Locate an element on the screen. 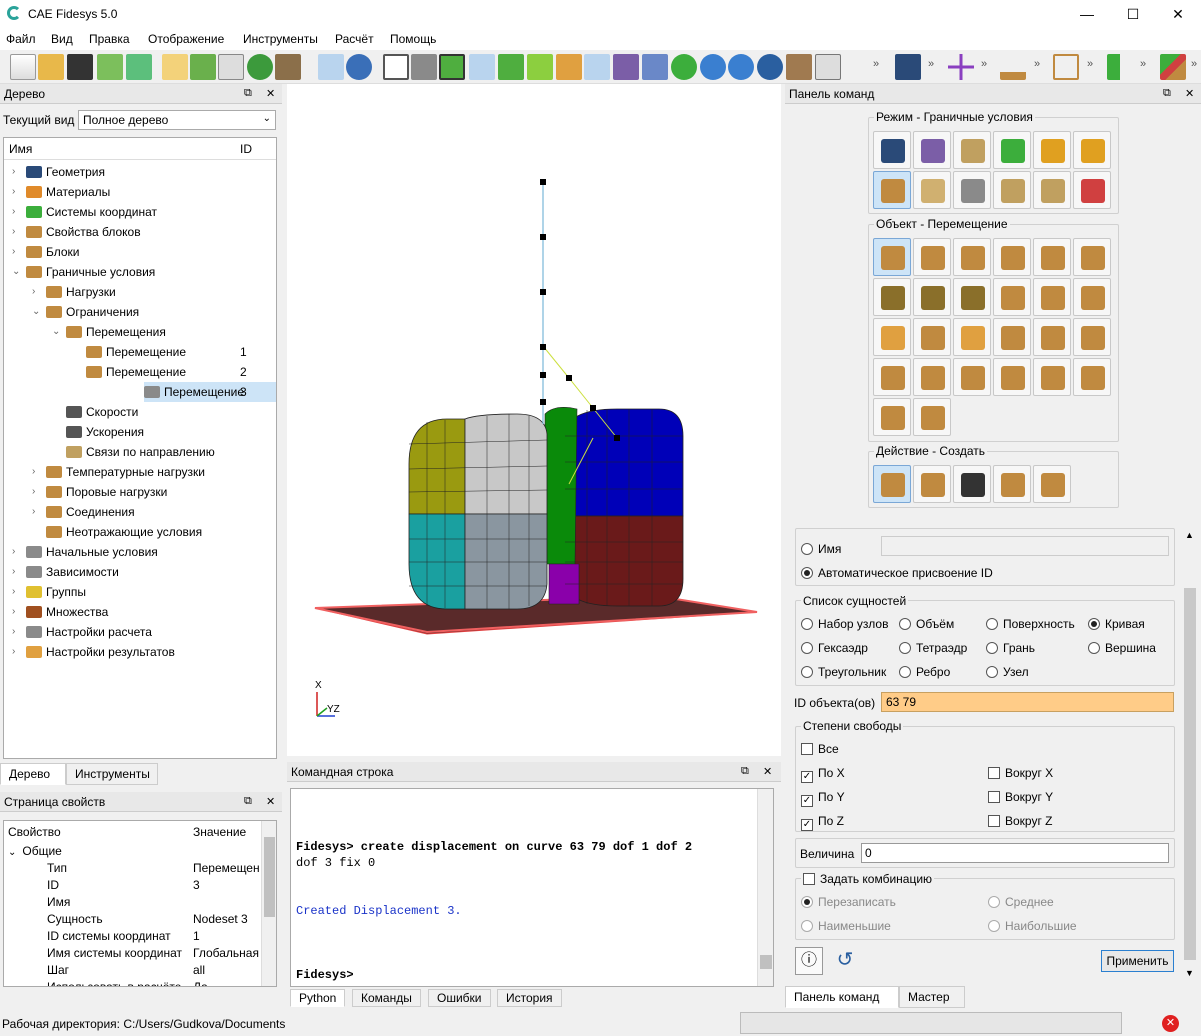  menu-view: Вид is located at coordinates (62, 39).